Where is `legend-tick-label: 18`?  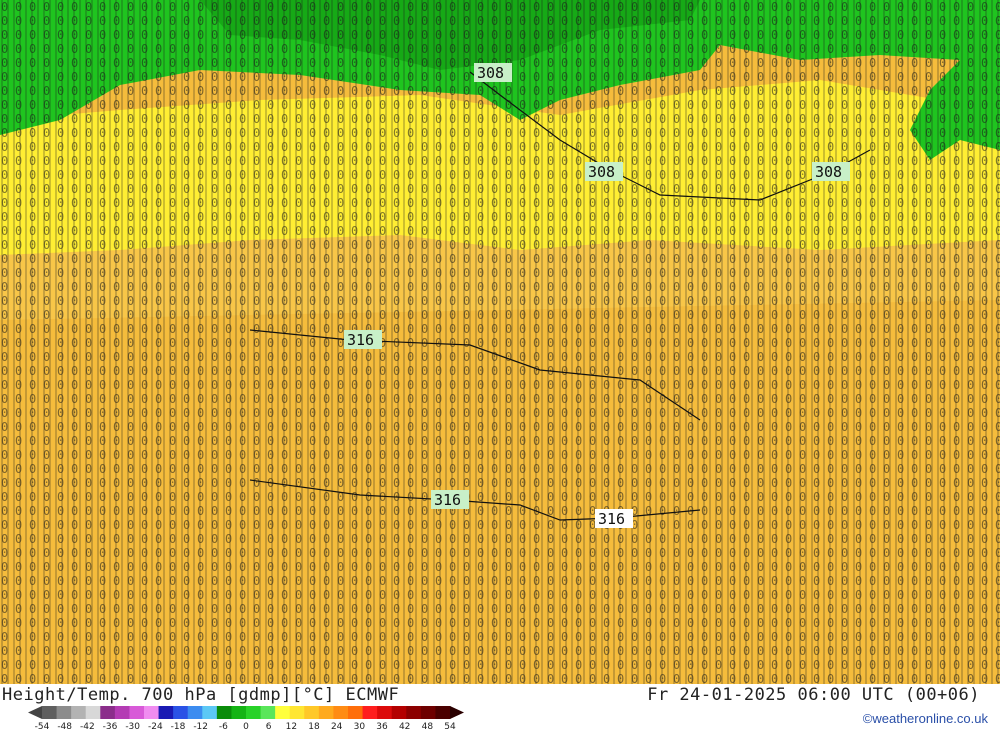
legend-tick-label: 18 is located at coordinates (314, 726).